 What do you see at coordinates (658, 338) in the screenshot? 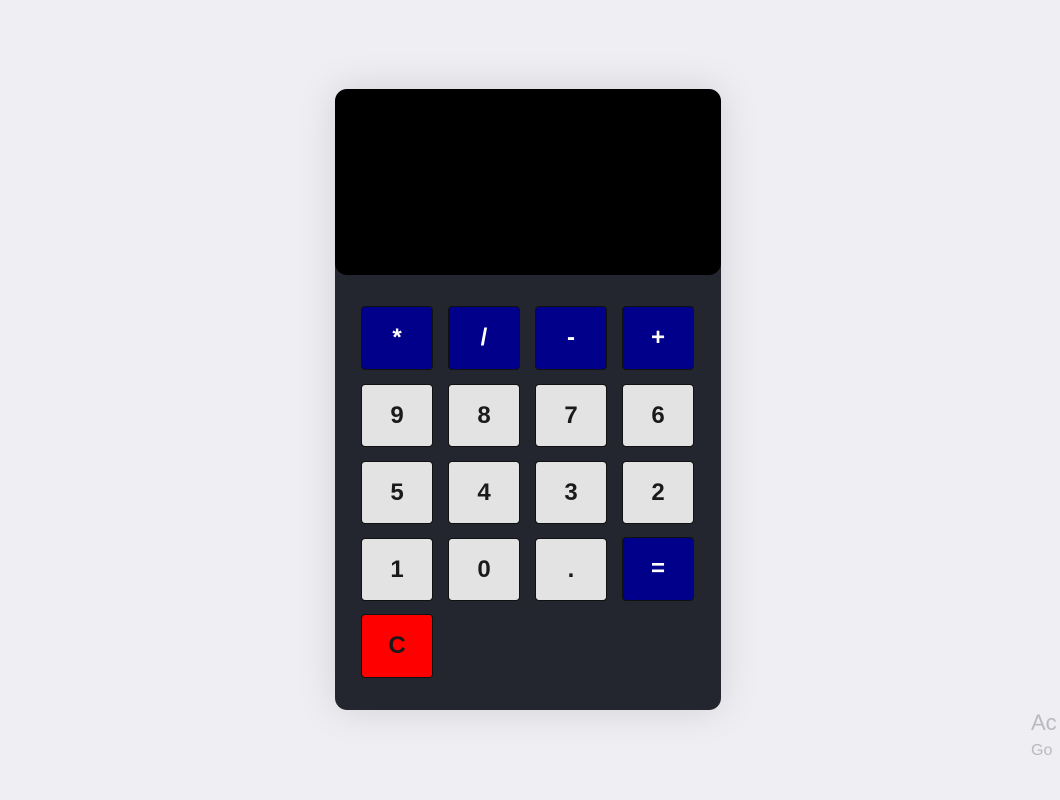
I see `add-button: +` at bounding box center [658, 338].